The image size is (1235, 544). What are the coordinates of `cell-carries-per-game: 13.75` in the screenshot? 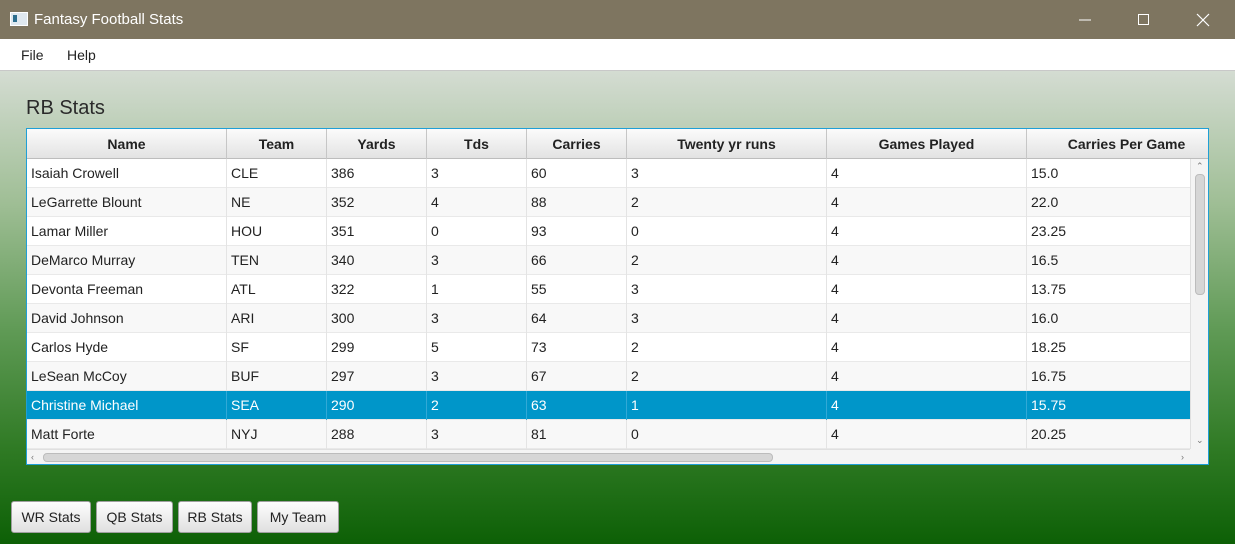 It's located at (1108, 289).